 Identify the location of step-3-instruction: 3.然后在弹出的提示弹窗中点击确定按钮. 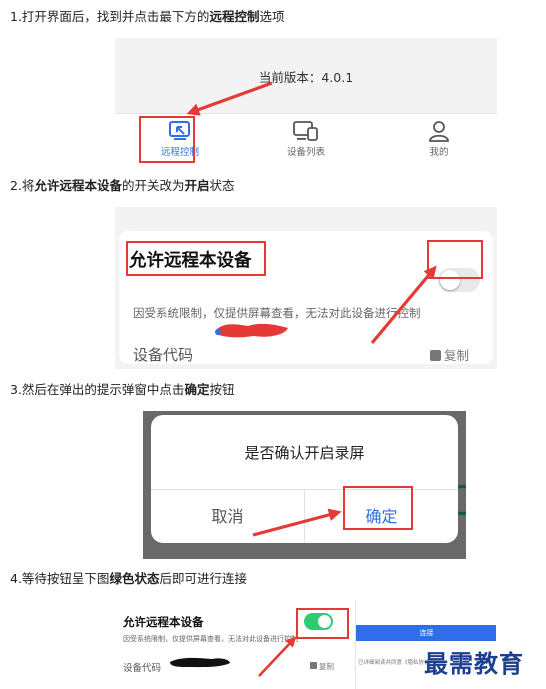
(122, 389).